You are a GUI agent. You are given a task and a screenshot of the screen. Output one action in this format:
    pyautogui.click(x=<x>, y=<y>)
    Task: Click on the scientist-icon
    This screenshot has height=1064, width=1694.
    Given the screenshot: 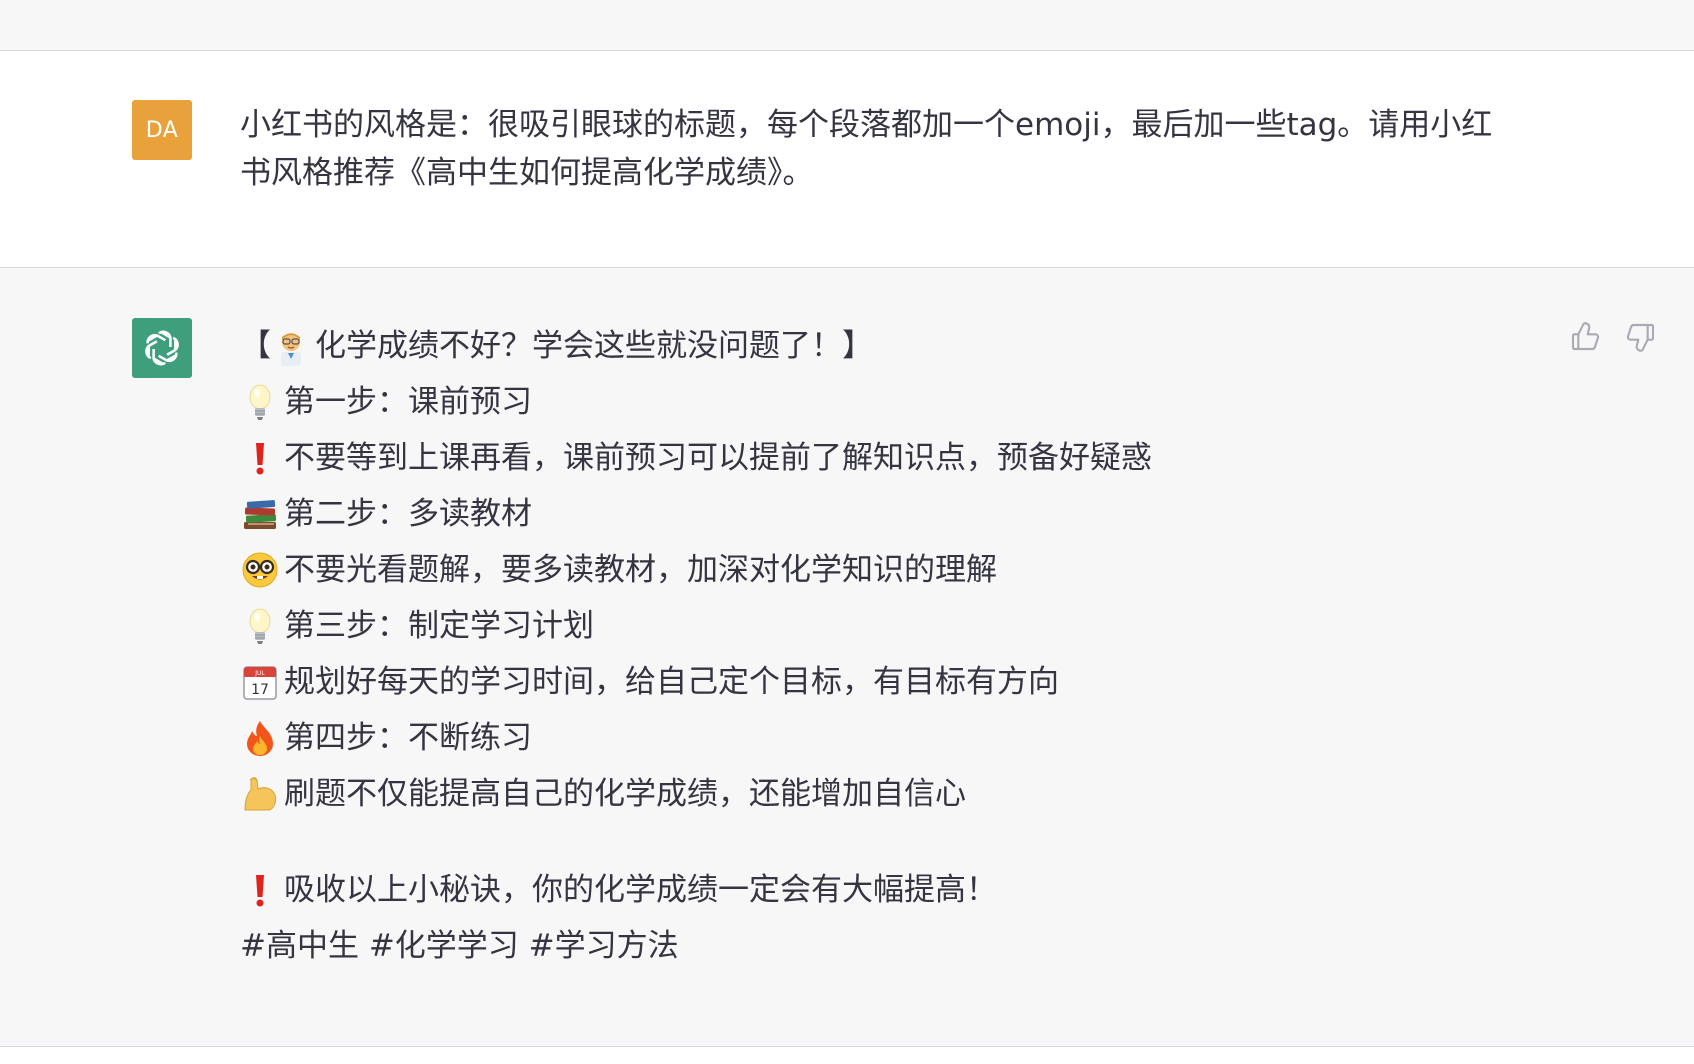 What is the action you would take?
    pyautogui.click(x=291, y=346)
    